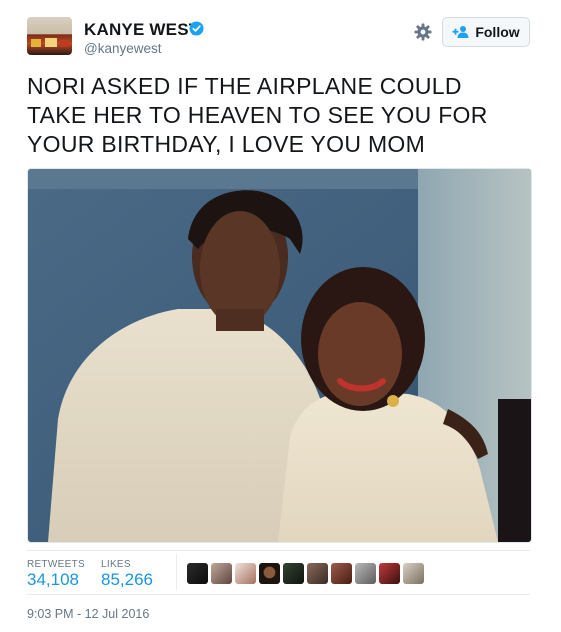  I want to click on gear-icon, so click(423, 32).